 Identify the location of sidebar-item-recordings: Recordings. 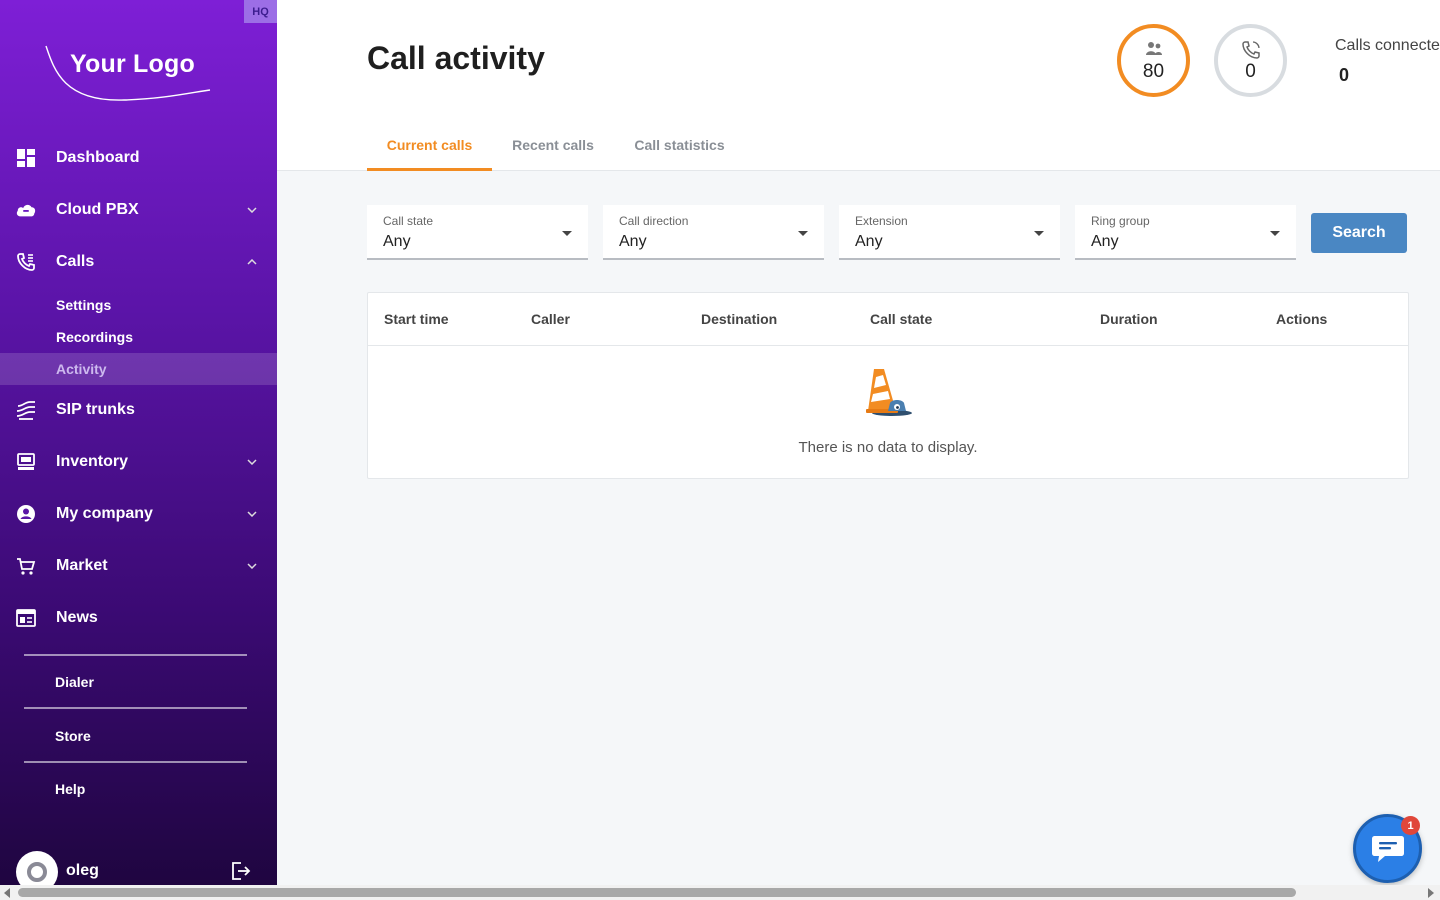
(138, 337).